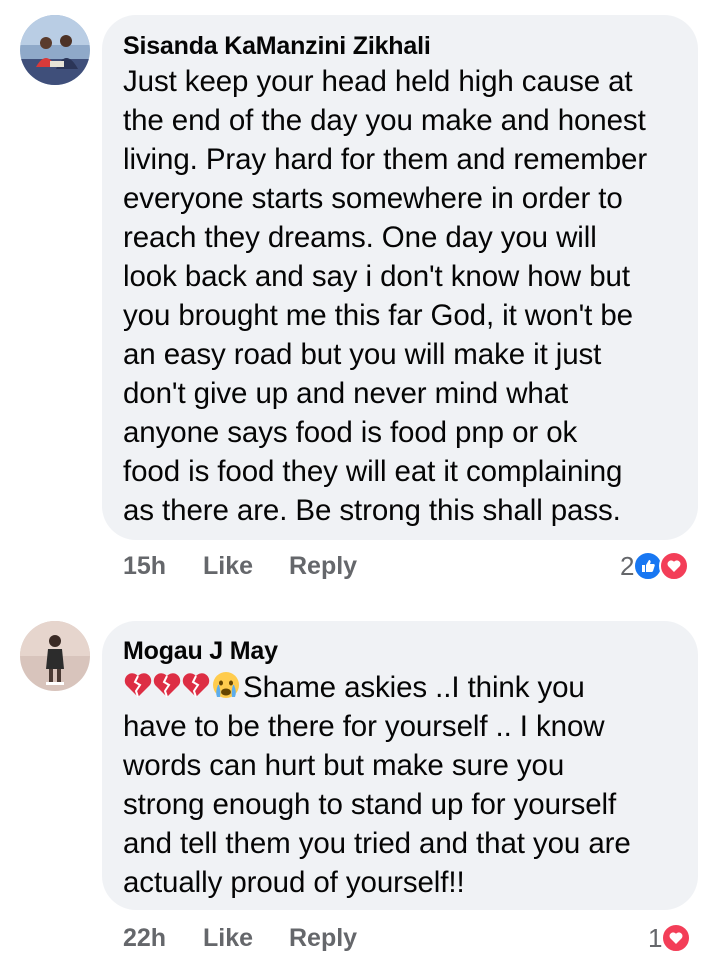  What do you see at coordinates (273, 942) in the screenshot?
I see `comment-meta: 22h Like Reply` at bounding box center [273, 942].